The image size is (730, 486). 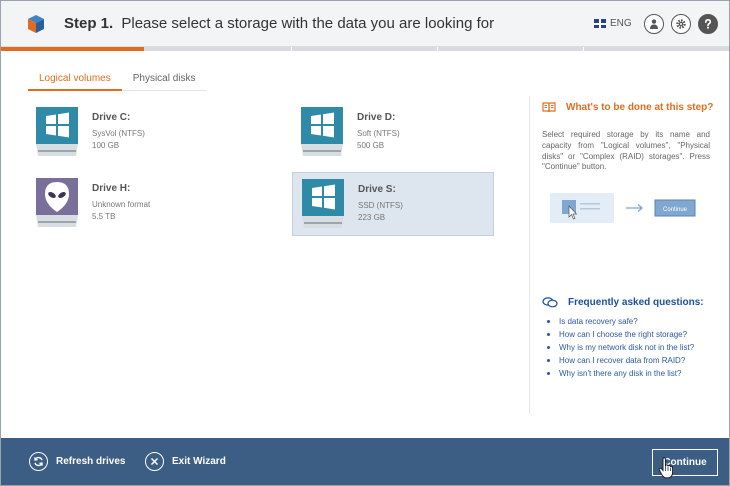 I want to click on drive-name: Drive D:, so click(x=376, y=117).